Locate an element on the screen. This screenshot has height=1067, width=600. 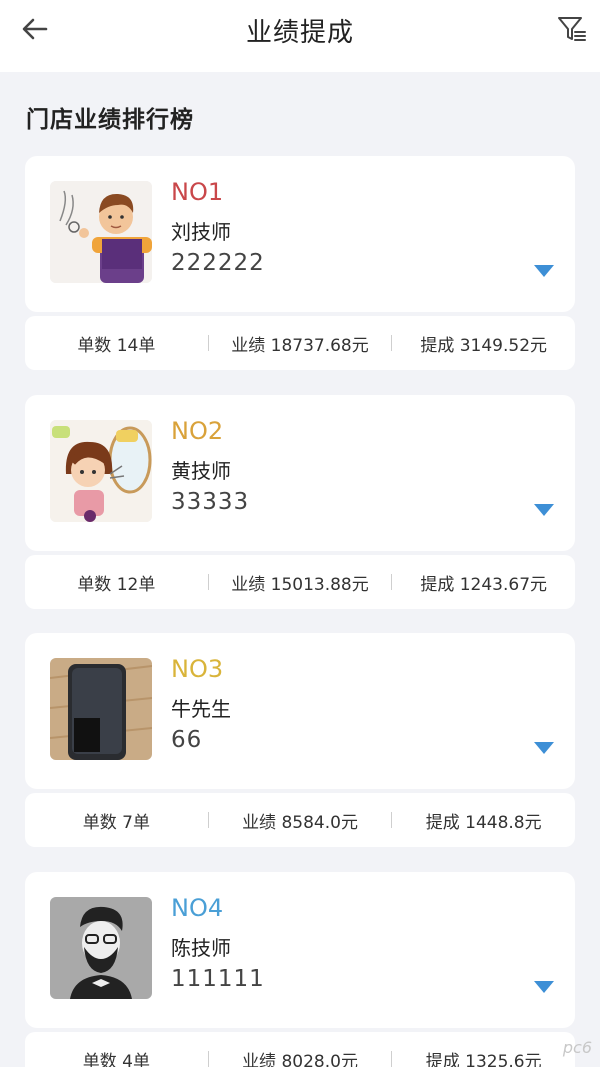
technician-name: 陈技师 is located at coordinates (201, 948).